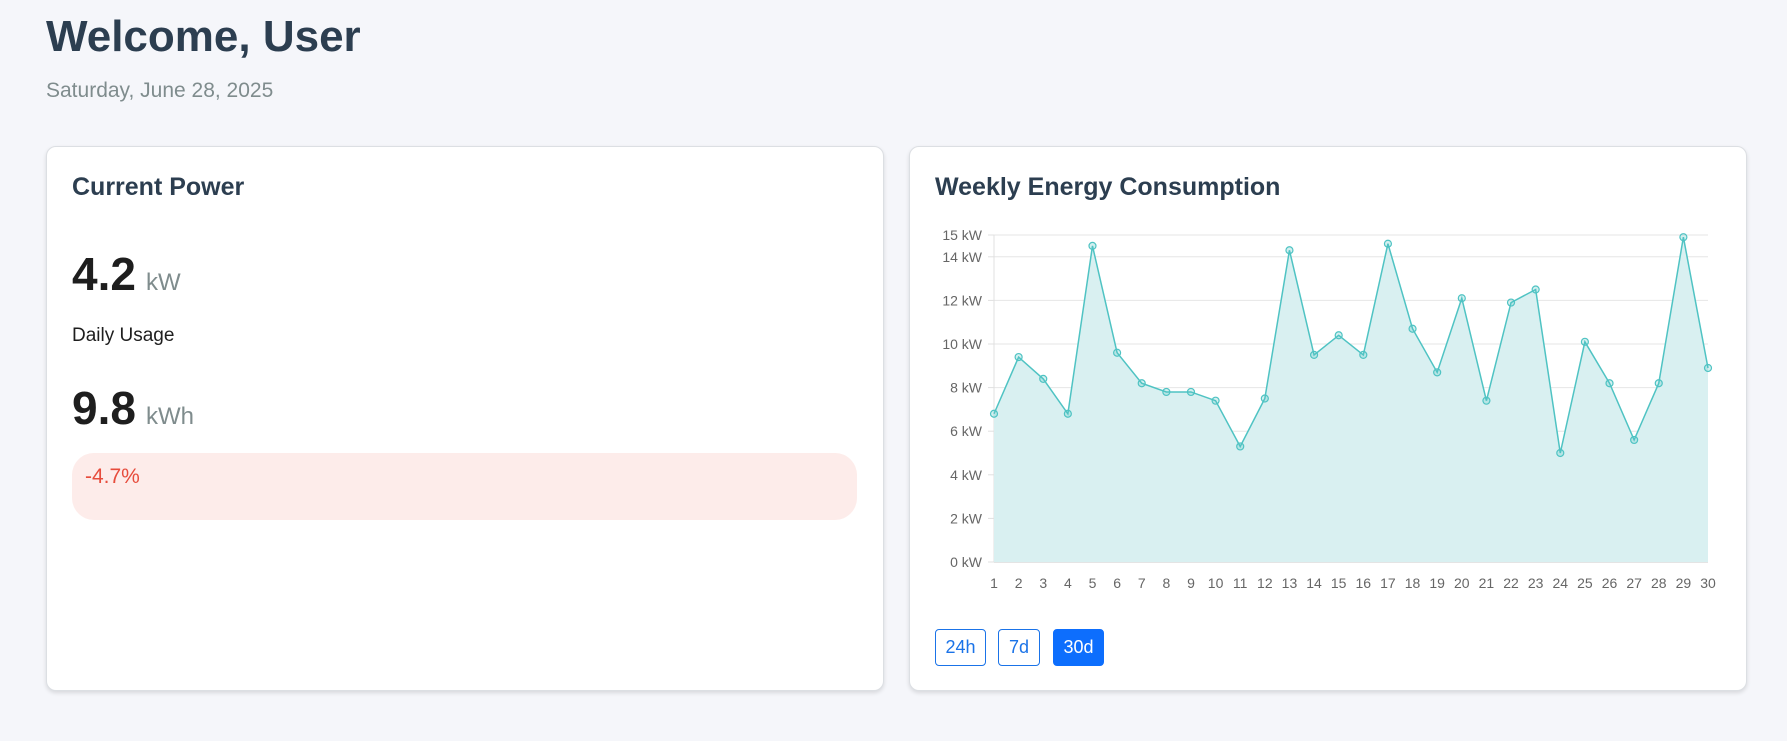 This screenshot has height=741, width=1787. What do you see at coordinates (1191, 583) in the screenshot?
I see `x-tick-label: 9` at bounding box center [1191, 583].